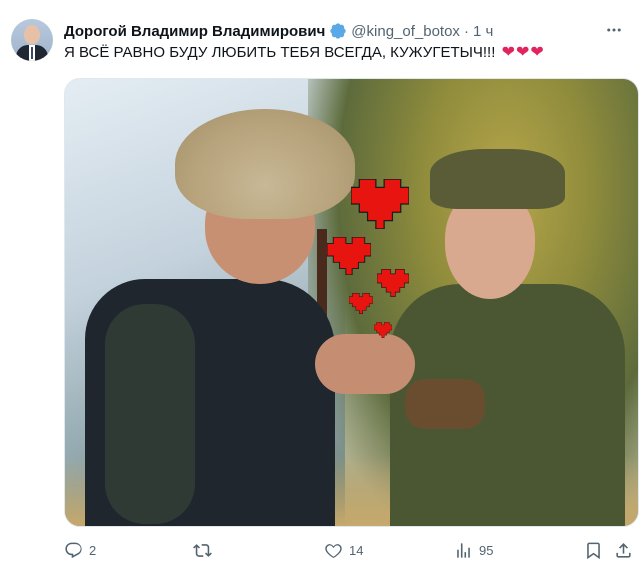 The height and width of the screenshot is (578, 640). What do you see at coordinates (523, 52) in the screenshot?
I see `heart-emoji: ❤❤❤` at bounding box center [523, 52].